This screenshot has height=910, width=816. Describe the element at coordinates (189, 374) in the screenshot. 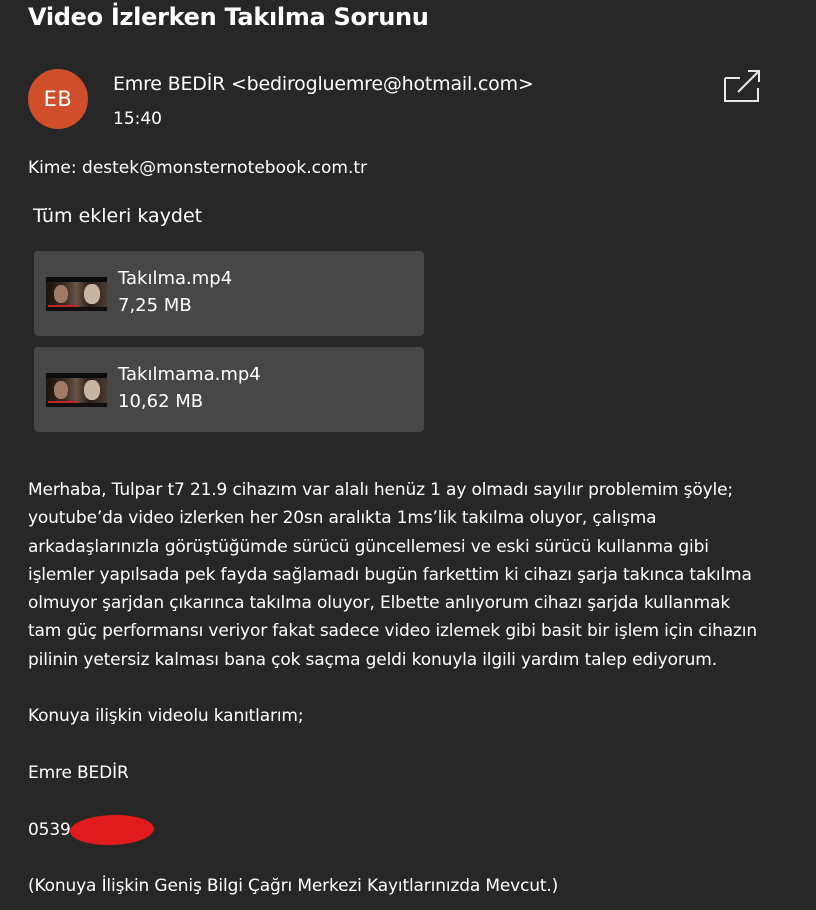

I see `attachment-name: Takılmama.mp4` at that location.